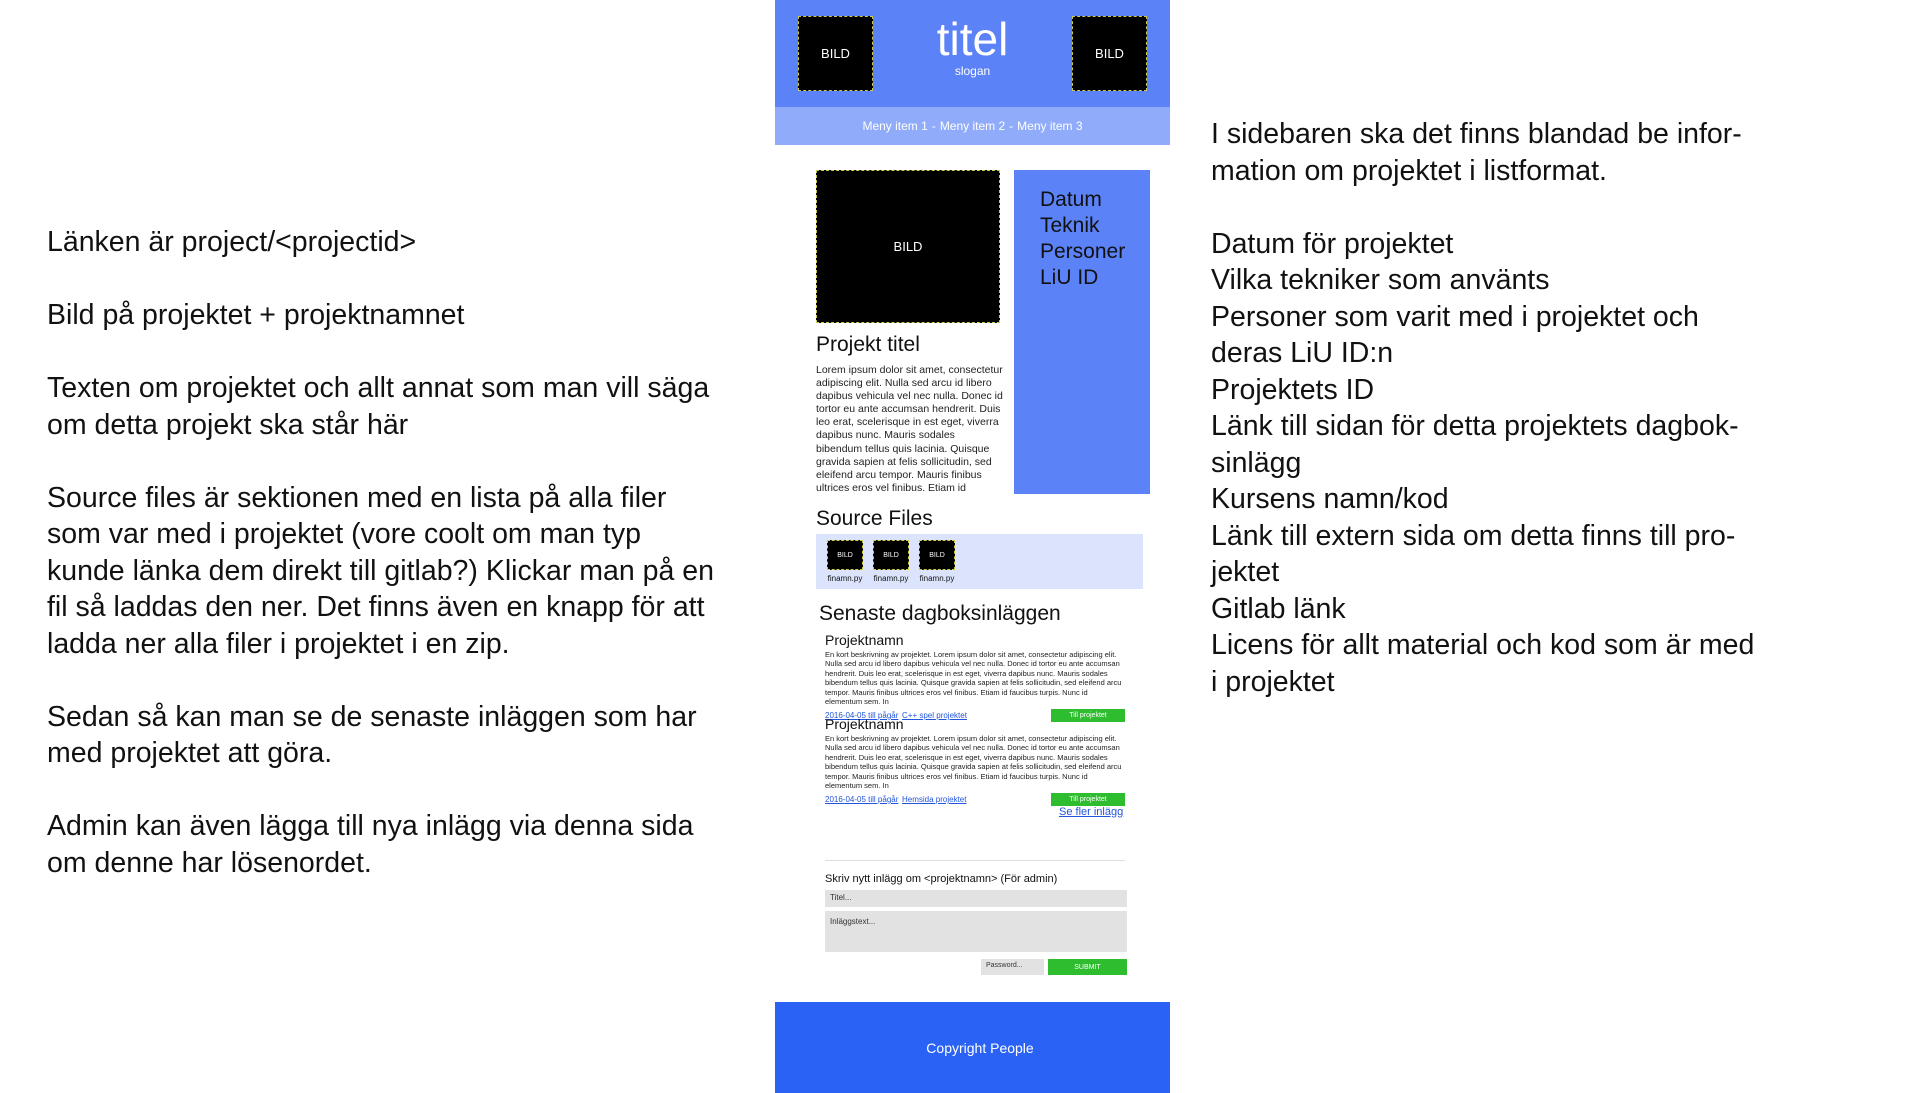 This screenshot has width=1920, height=1093. Describe the element at coordinates (1380, 280) in the screenshot. I see `note-line: Vilka tekniker som använts` at that location.